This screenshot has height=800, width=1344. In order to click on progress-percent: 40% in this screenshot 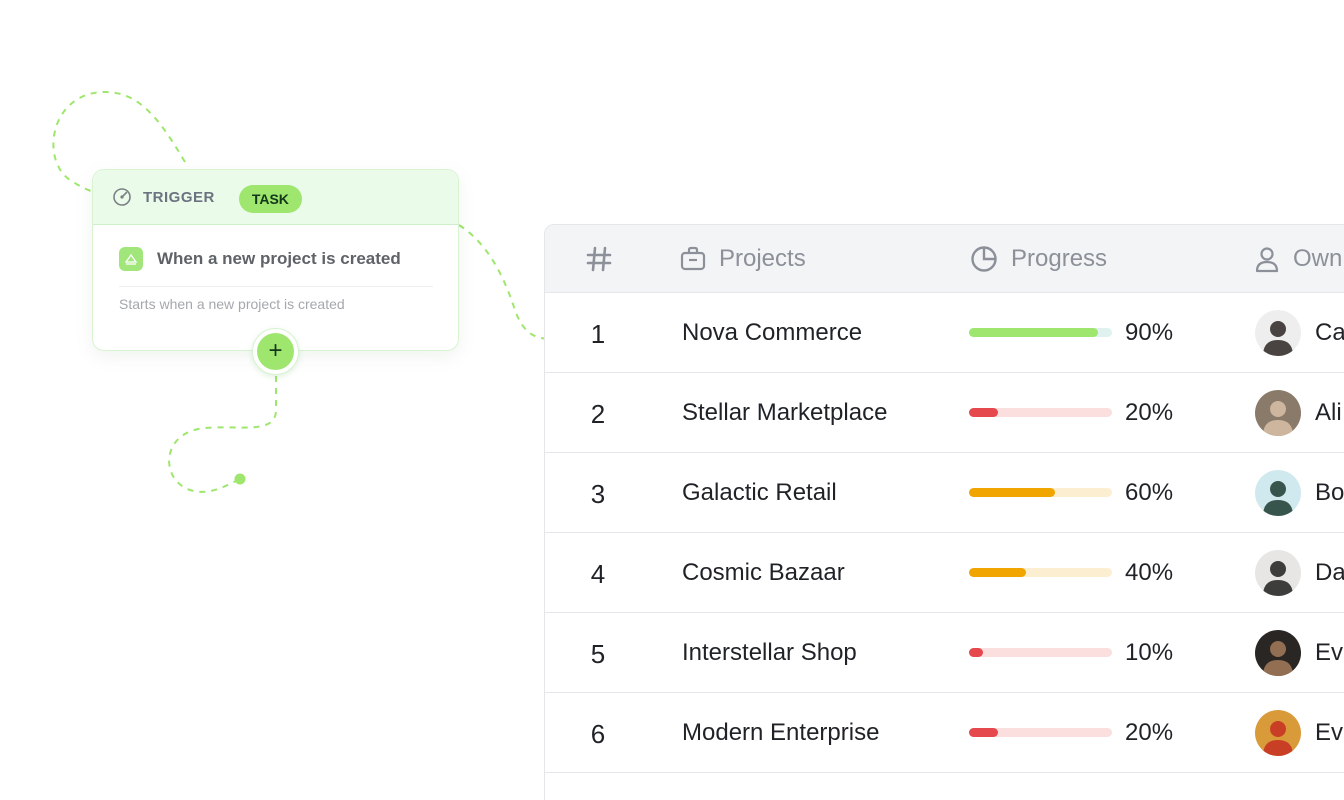, I will do `click(1149, 572)`.